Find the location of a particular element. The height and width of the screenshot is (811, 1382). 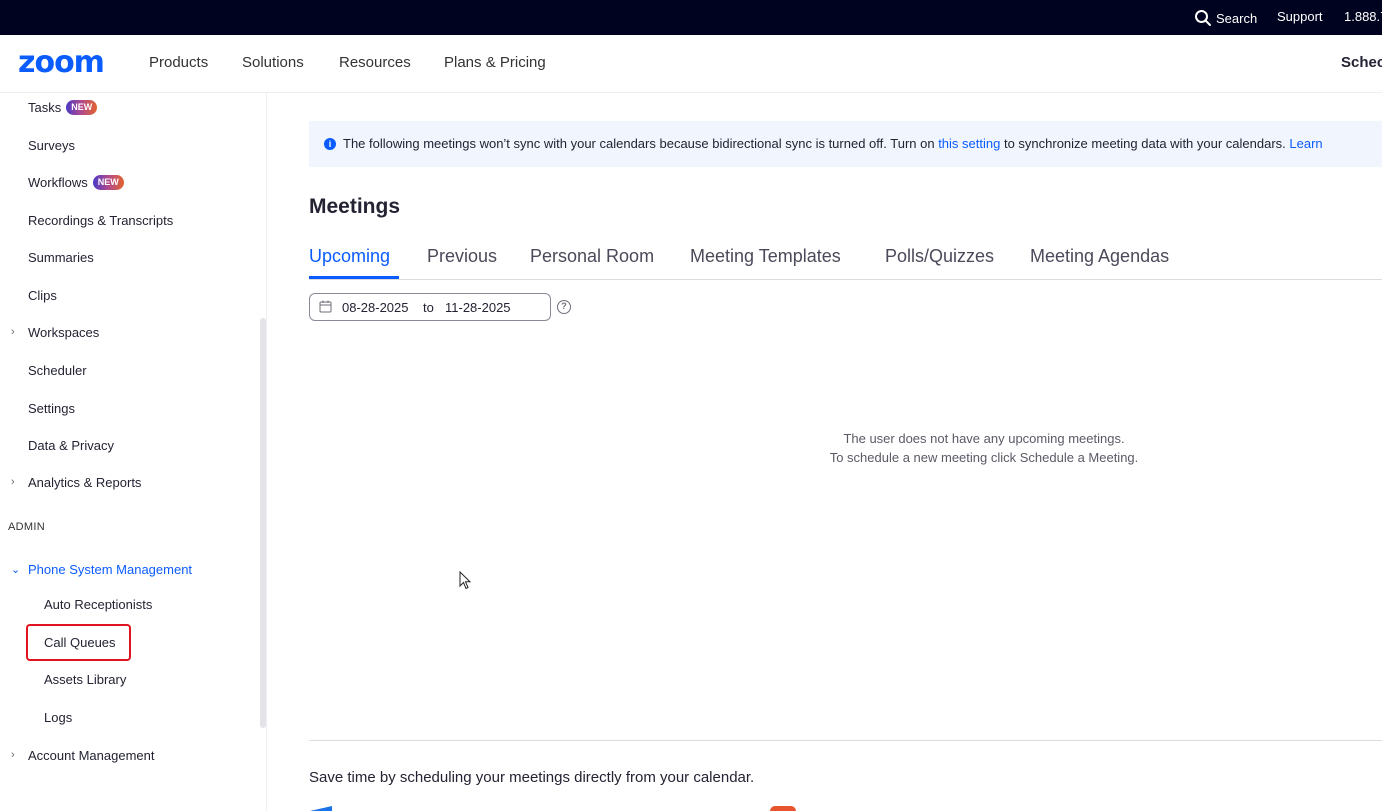

sidebar-item-label: Account Management is located at coordinates (91, 755).